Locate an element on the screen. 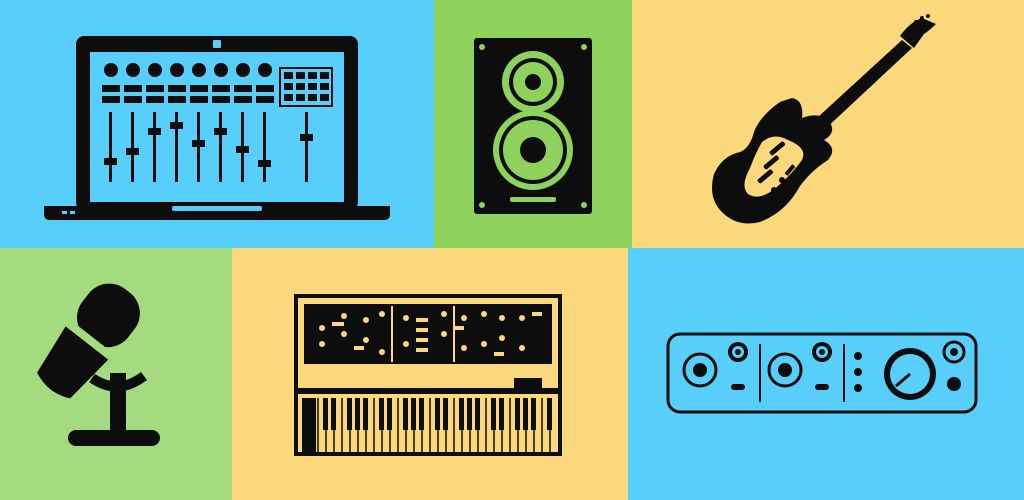 This screenshot has height=500, width=1024. microphone-icon is located at coordinates (98, 364).